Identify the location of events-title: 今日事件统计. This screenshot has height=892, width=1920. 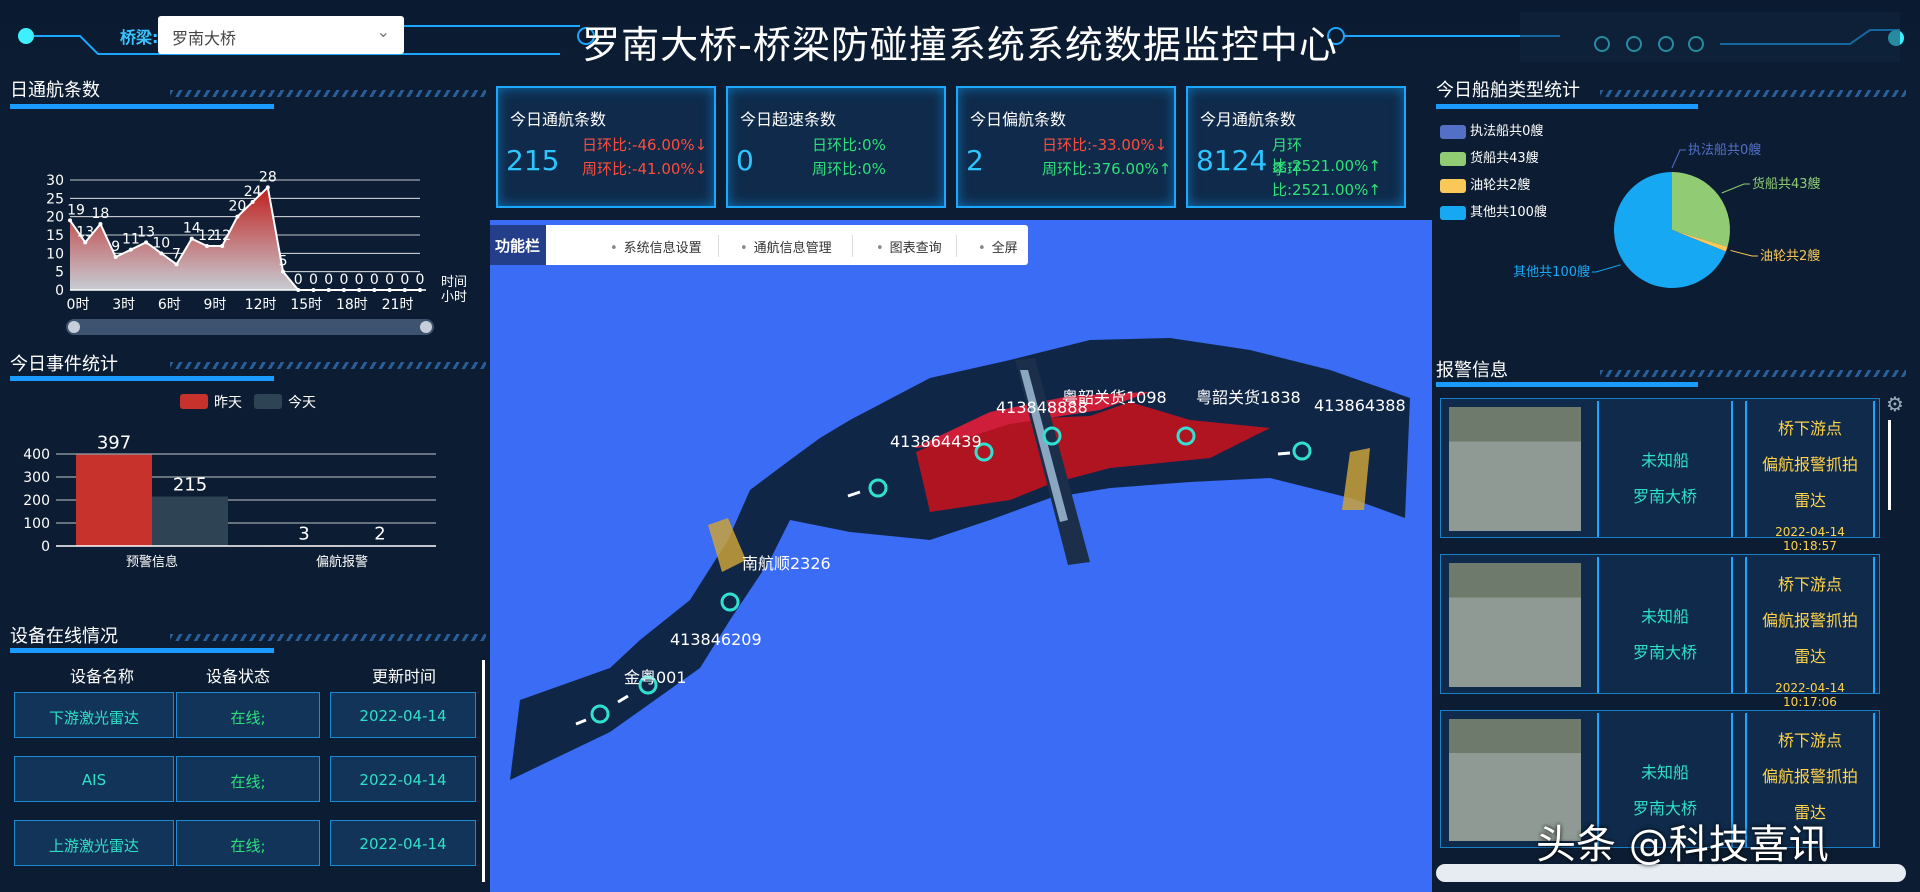
(64, 364).